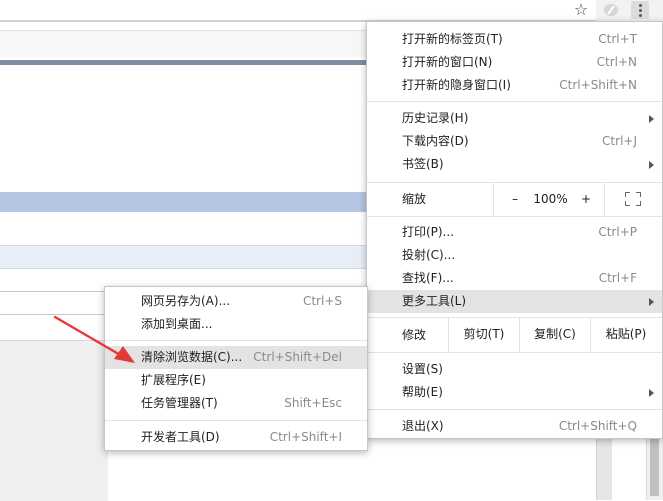 The image size is (663, 501). What do you see at coordinates (514, 62) in the screenshot?
I see `menu-item-new-window: 打开新的窗口(N) Ctrl+N` at bounding box center [514, 62].